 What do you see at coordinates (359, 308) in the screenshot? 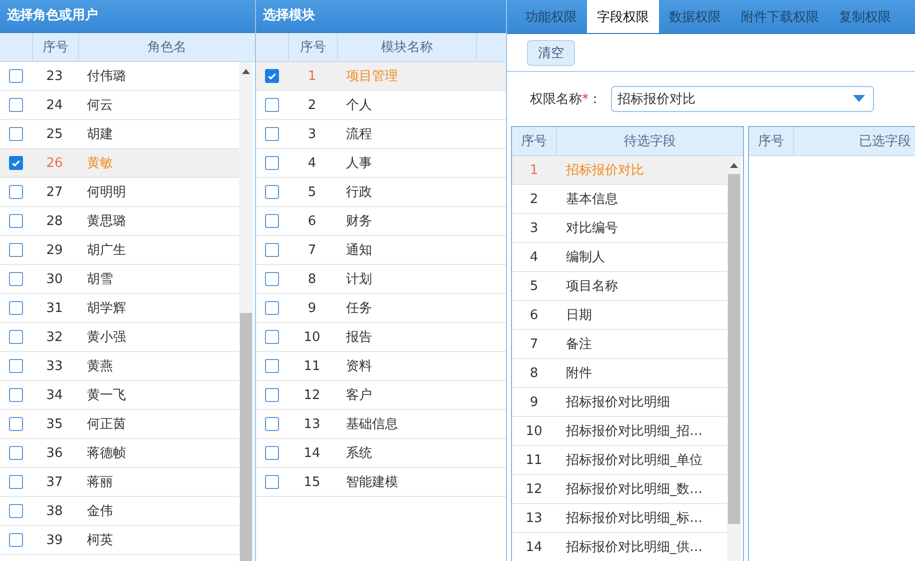
I see `table-cell-text: 任务` at bounding box center [359, 308].